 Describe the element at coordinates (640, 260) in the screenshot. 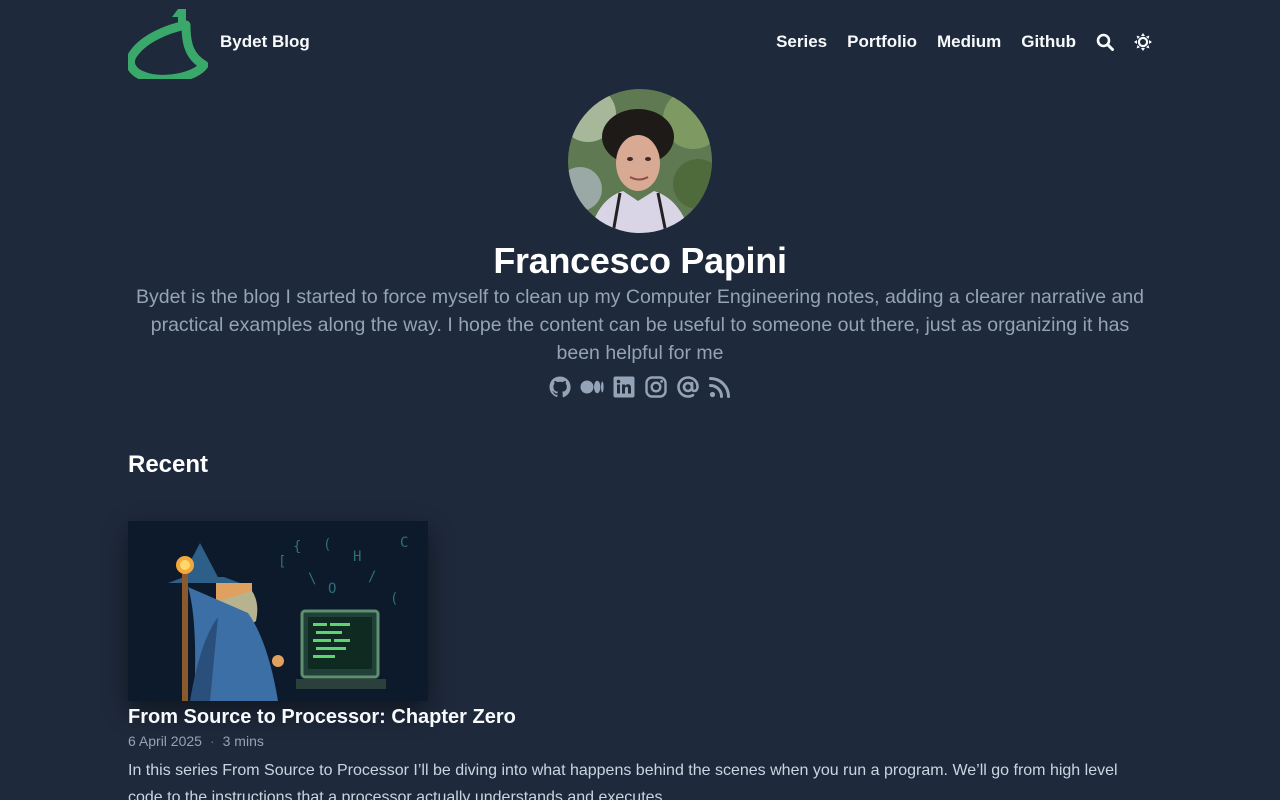

I see `author-name: Francesco Papini` at that location.